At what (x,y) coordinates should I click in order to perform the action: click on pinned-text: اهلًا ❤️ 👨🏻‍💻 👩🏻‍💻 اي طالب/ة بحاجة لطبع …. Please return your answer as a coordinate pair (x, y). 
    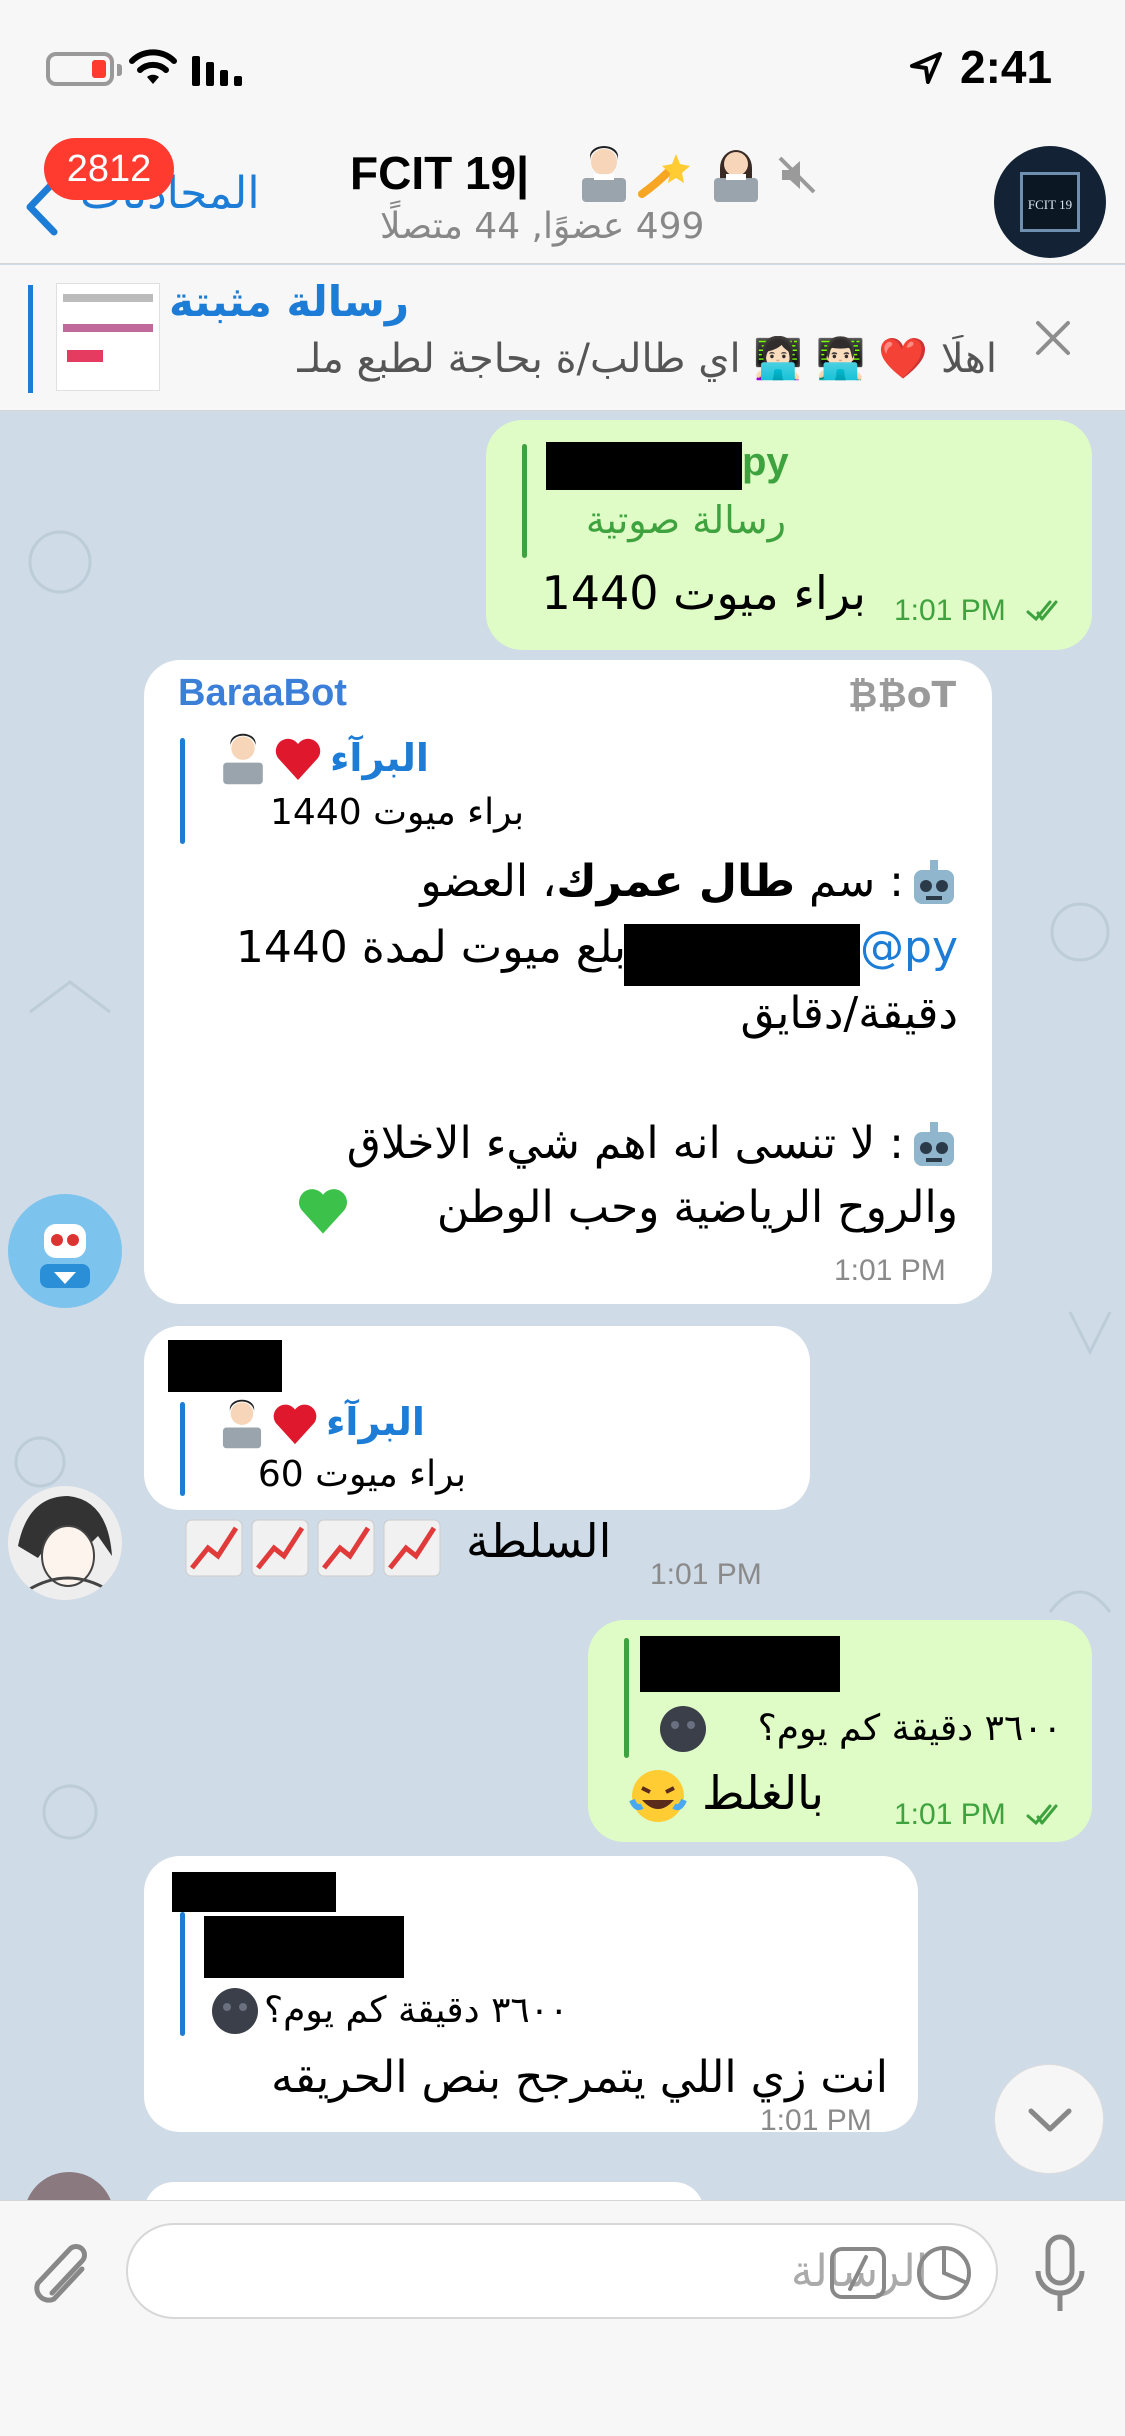
    Looking at the image, I should click on (647, 359).